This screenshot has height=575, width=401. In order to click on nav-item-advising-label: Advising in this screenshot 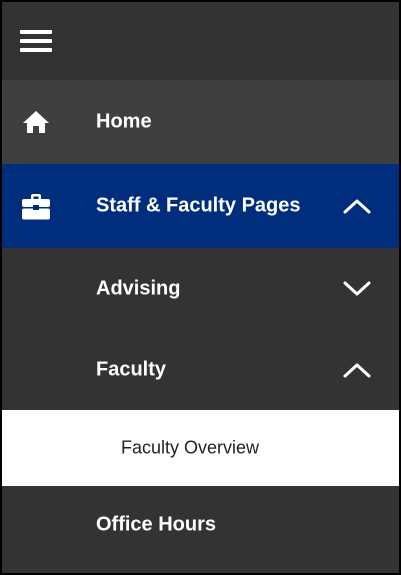, I will do `click(138, 288)`.